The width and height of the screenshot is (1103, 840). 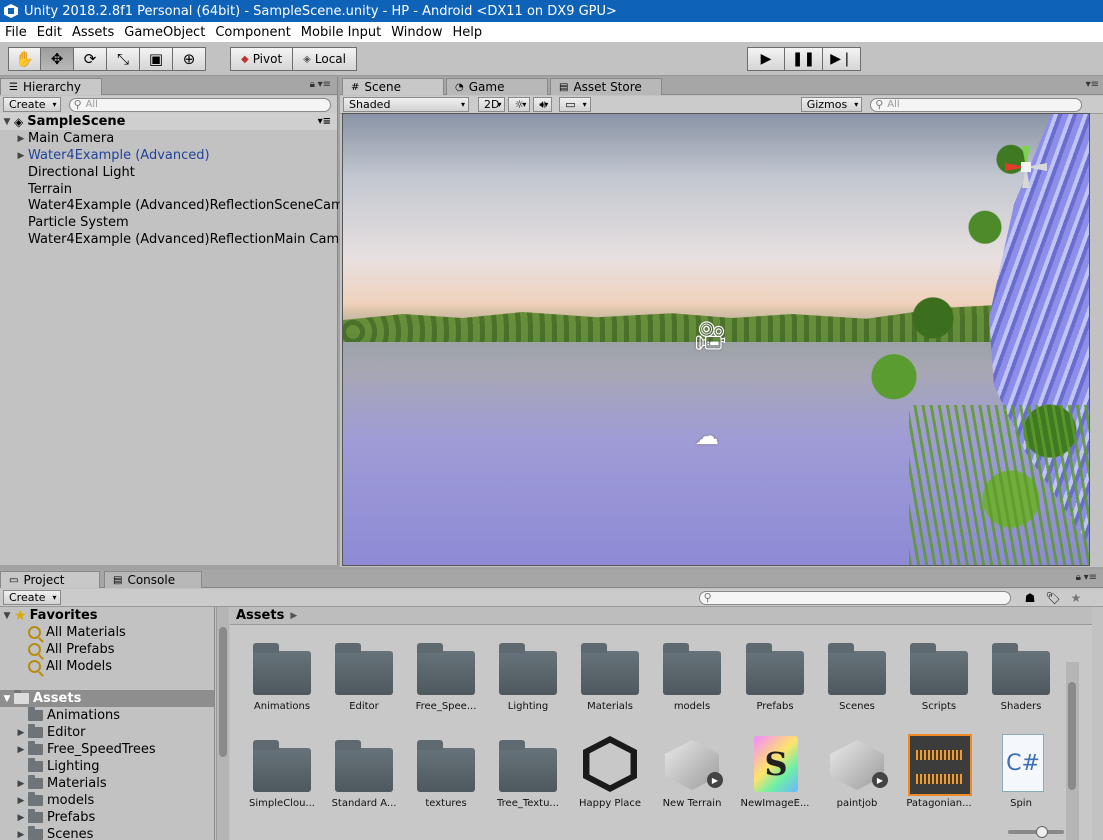 I want to click on asset-item: Prefabs, so click(x=775, y=674).